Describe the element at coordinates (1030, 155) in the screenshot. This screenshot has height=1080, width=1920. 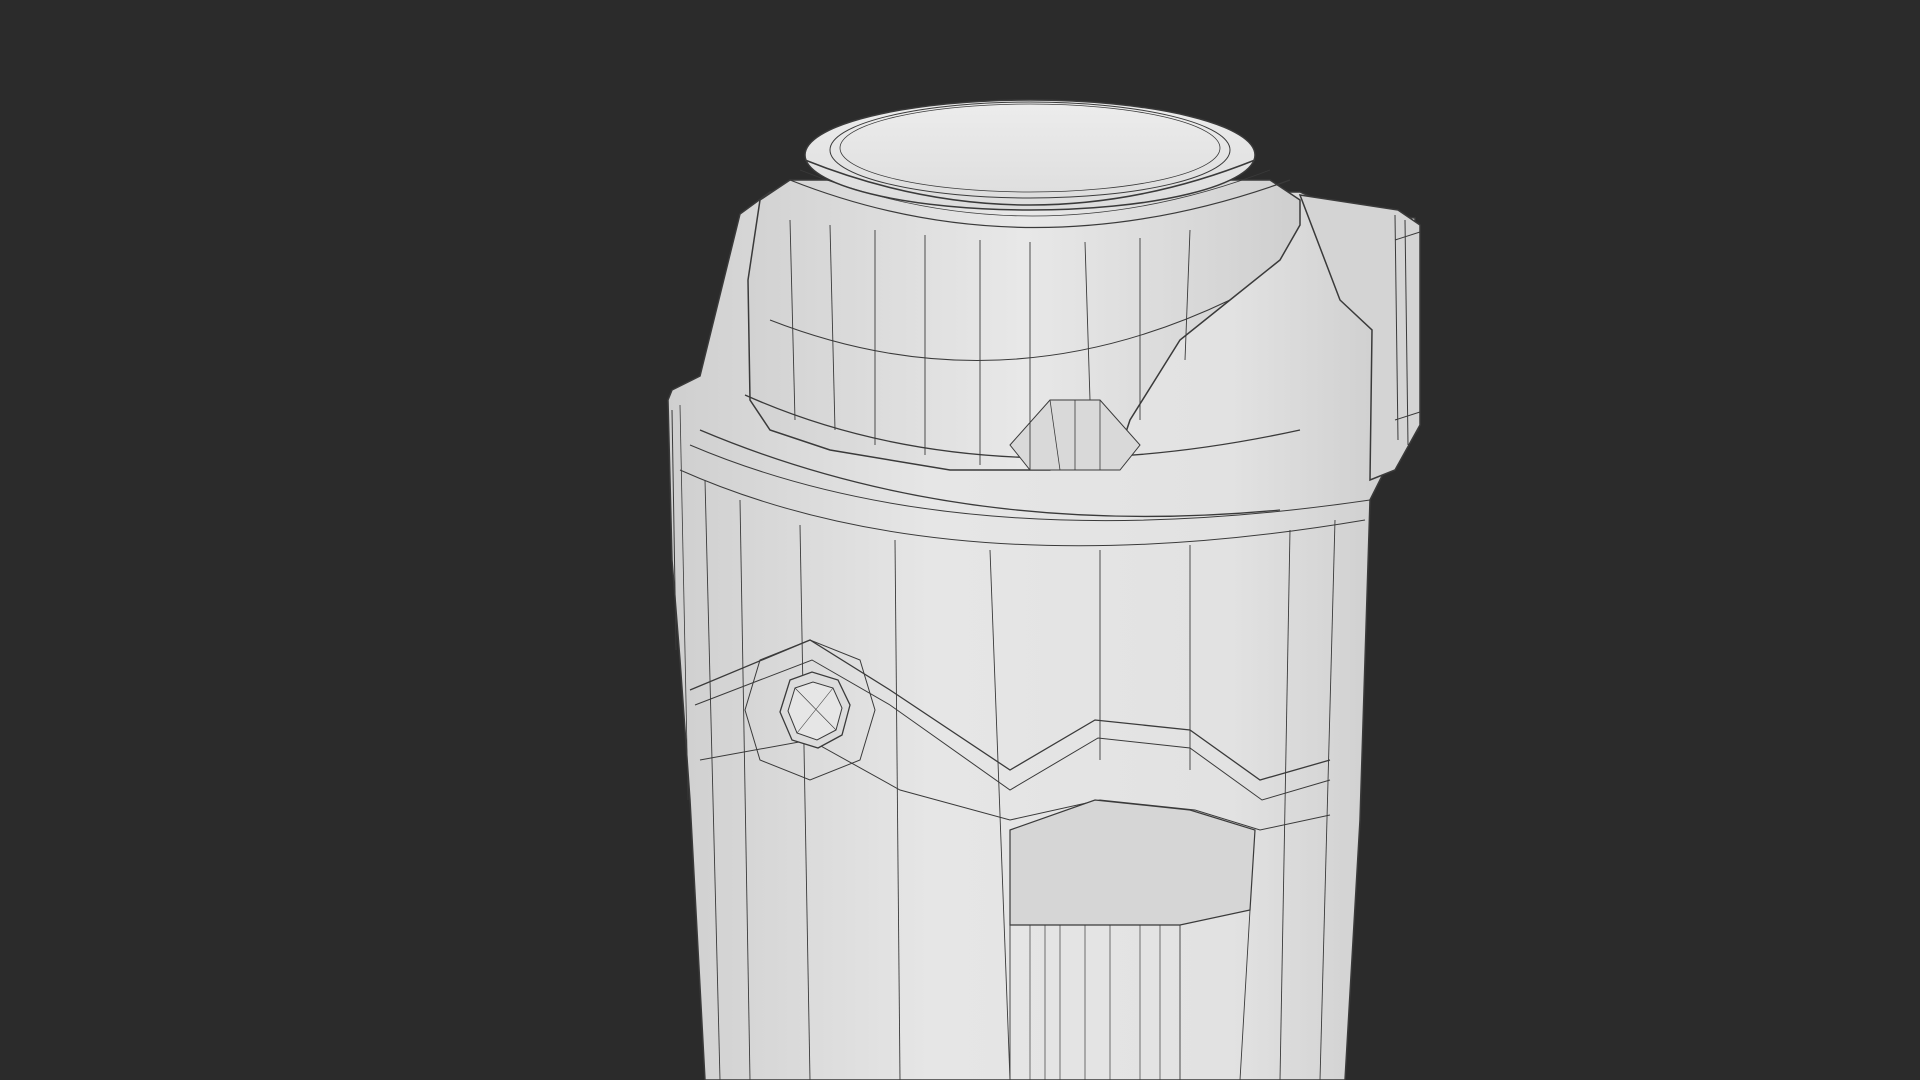
I see `top-disc` at that location.